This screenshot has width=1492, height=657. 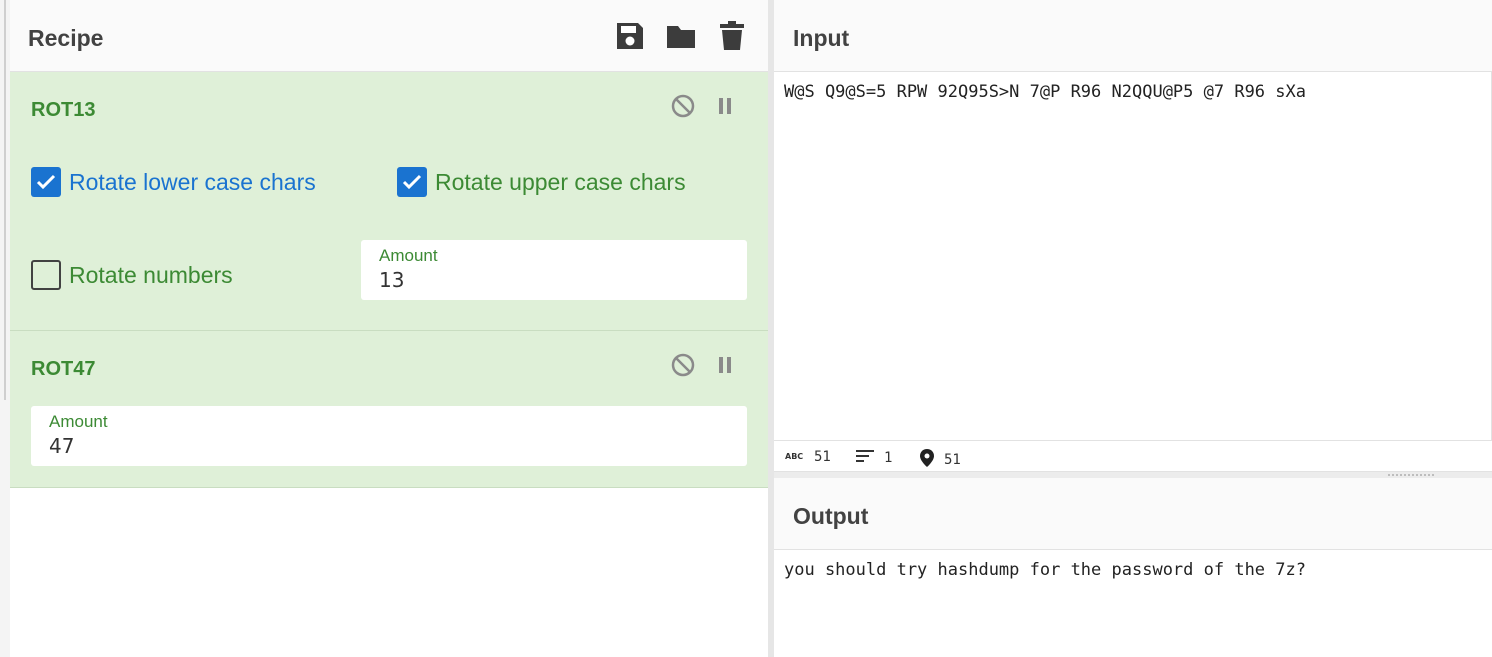 I want to click on edge-line, so click(x=5, y=200).